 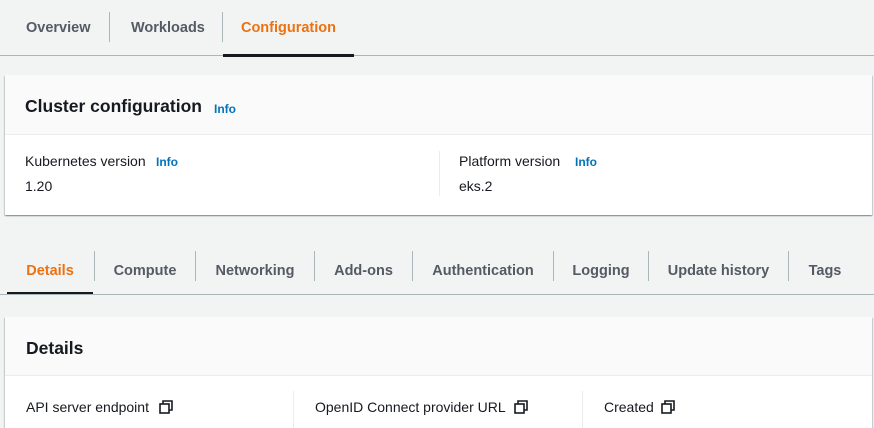 I want to click on tab-logging: Logging, so click(x=601, y=271).